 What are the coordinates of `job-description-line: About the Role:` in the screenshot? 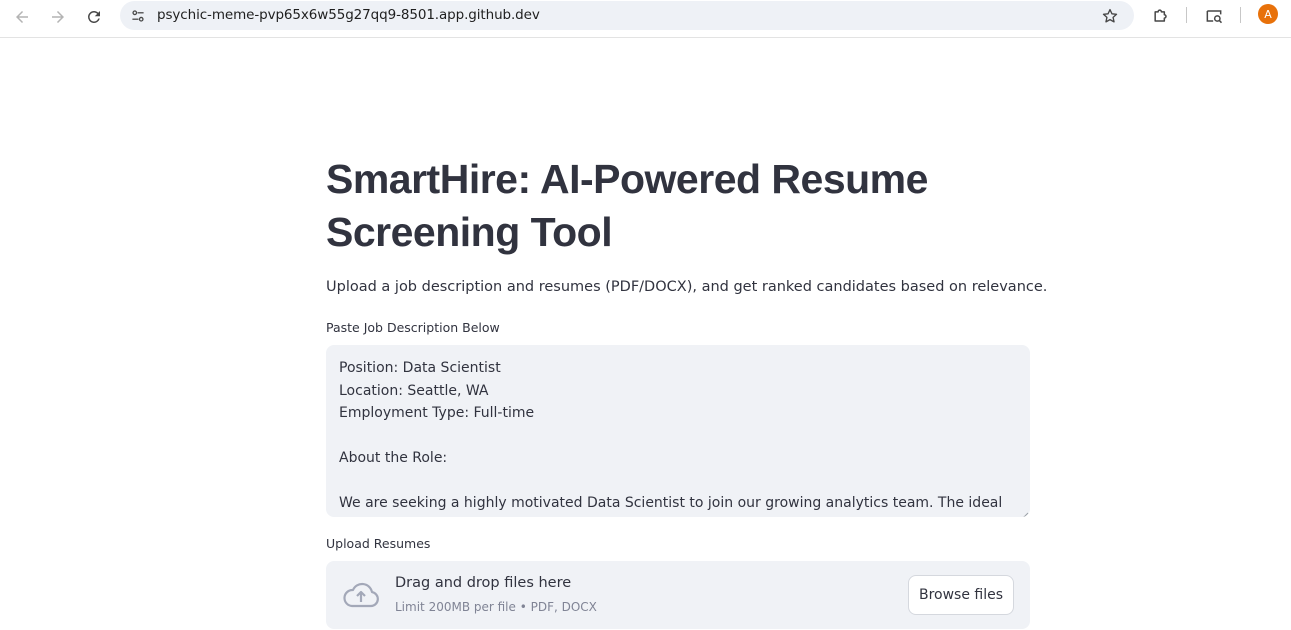 It's located at (393, 458).